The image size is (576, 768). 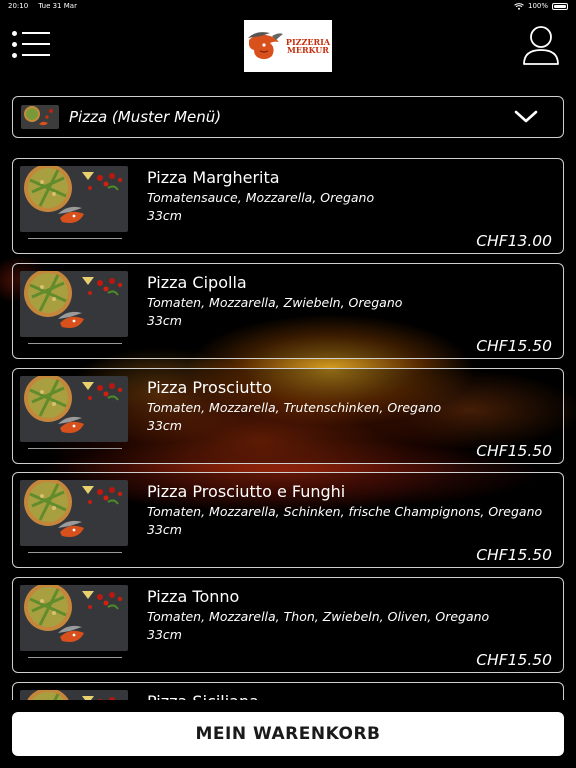 I want to click on category-title: Pizza (Muster Menü), so click(x=145, y=117).